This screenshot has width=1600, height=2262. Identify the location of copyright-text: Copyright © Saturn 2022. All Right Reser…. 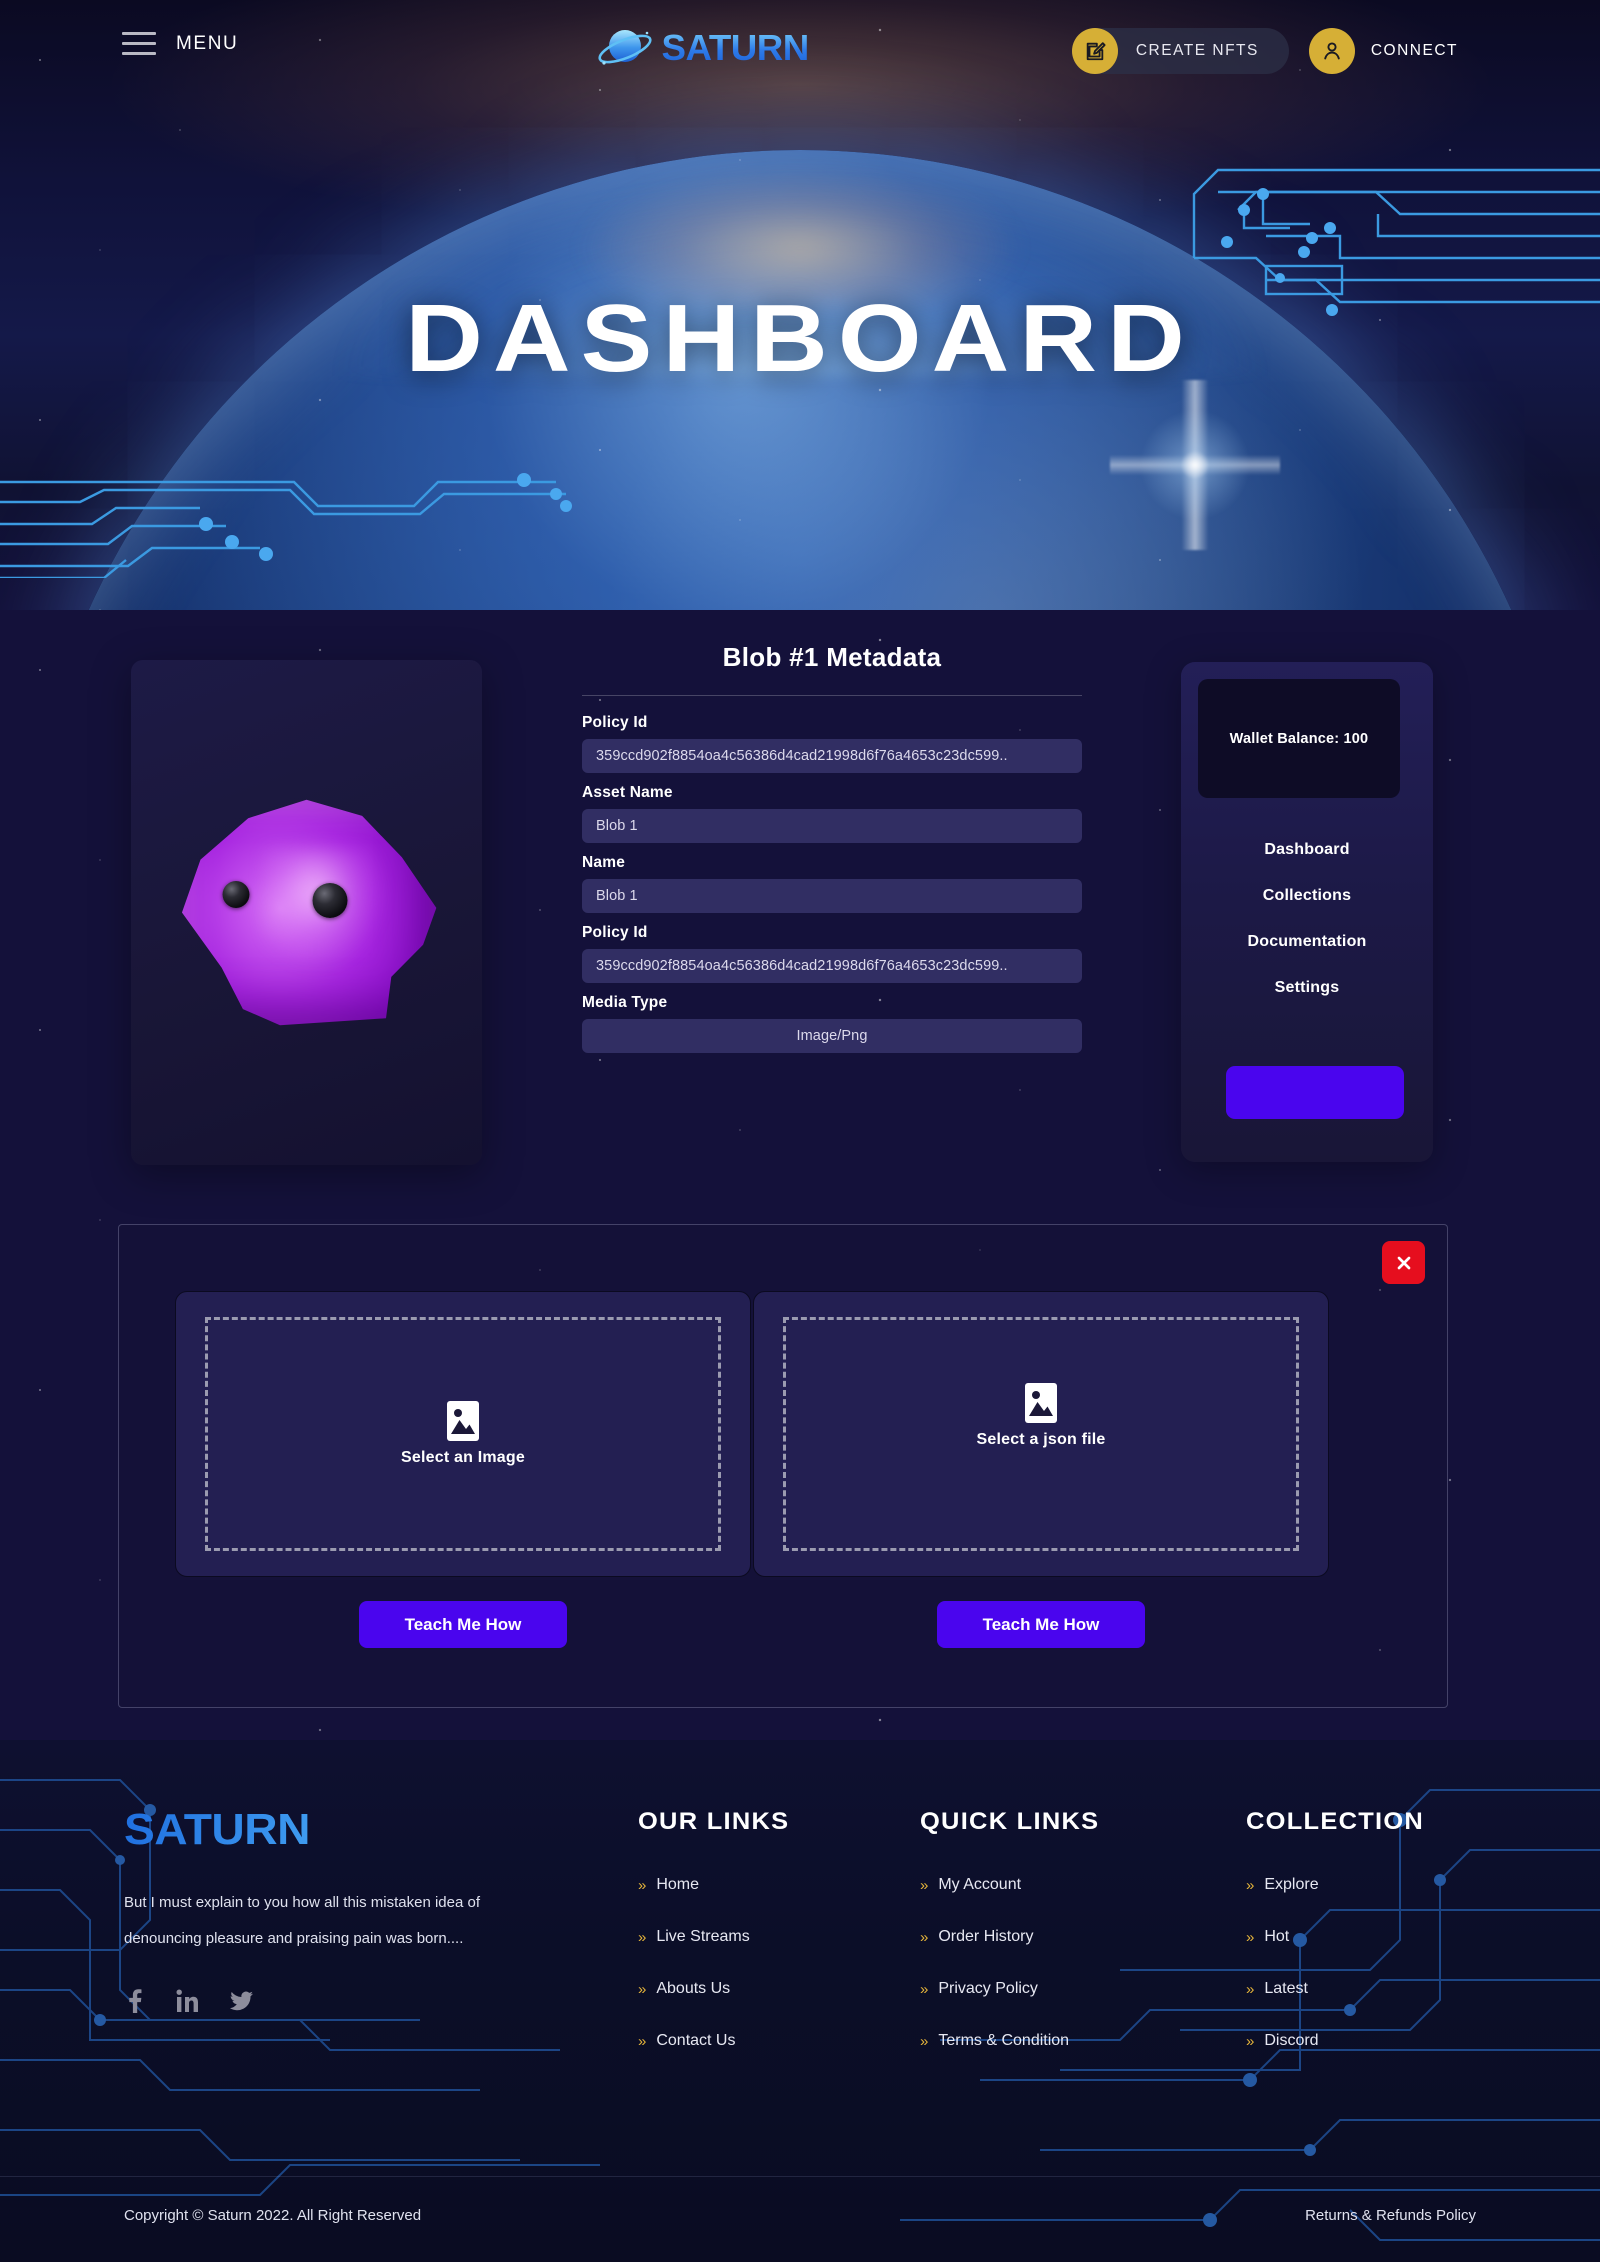
(273, 2215).